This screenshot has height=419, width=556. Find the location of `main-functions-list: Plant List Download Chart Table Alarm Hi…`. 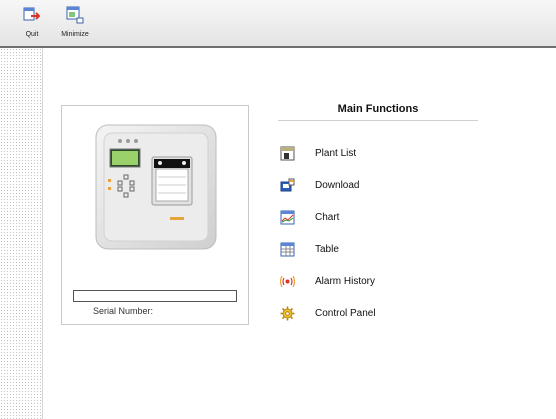

main-functions-list: Plant List Download Chart Table Alarm Hi… is located at coordinates (328, 233).